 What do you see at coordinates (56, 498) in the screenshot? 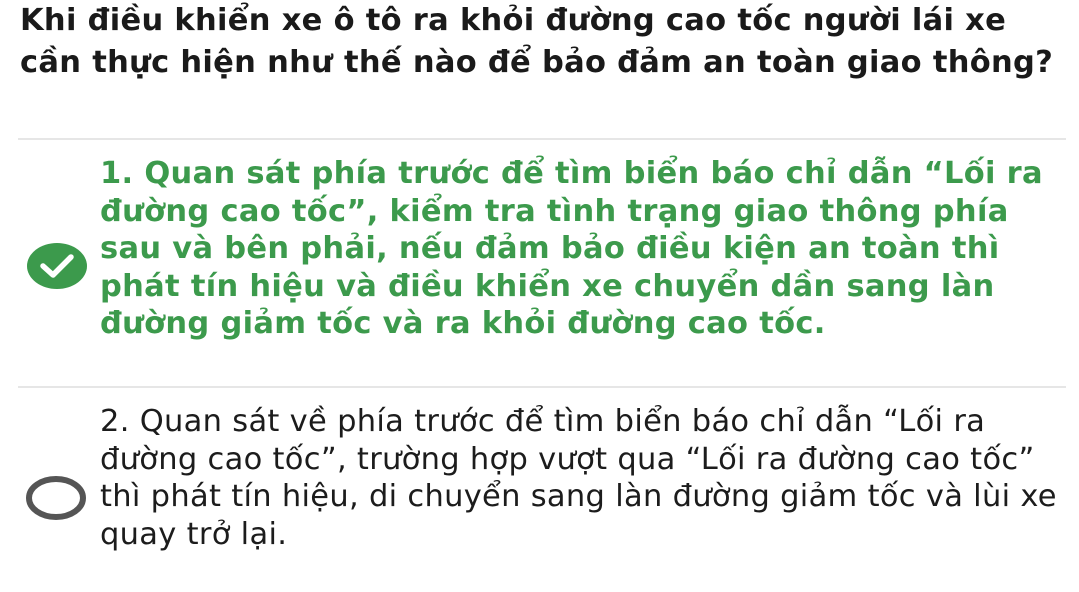
I see `radio-empty-icon` at bounding box center [56, 498].